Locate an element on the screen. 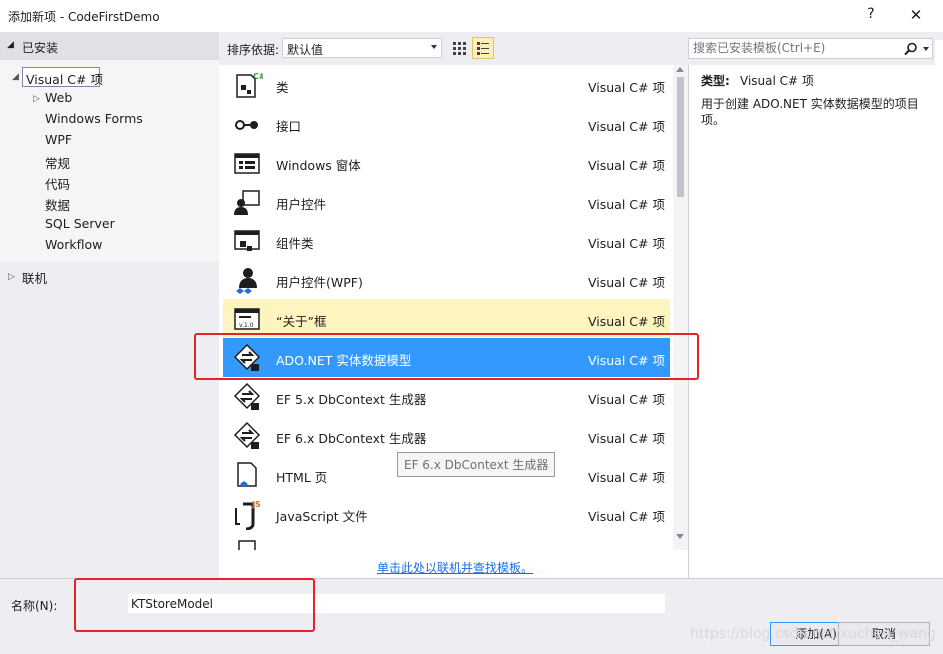  user-control-icon is located at coordinates (247, 202).